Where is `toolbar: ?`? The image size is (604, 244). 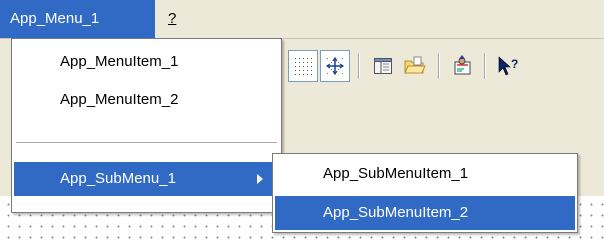
toolbar: ? is located at coordinates (439, 68).